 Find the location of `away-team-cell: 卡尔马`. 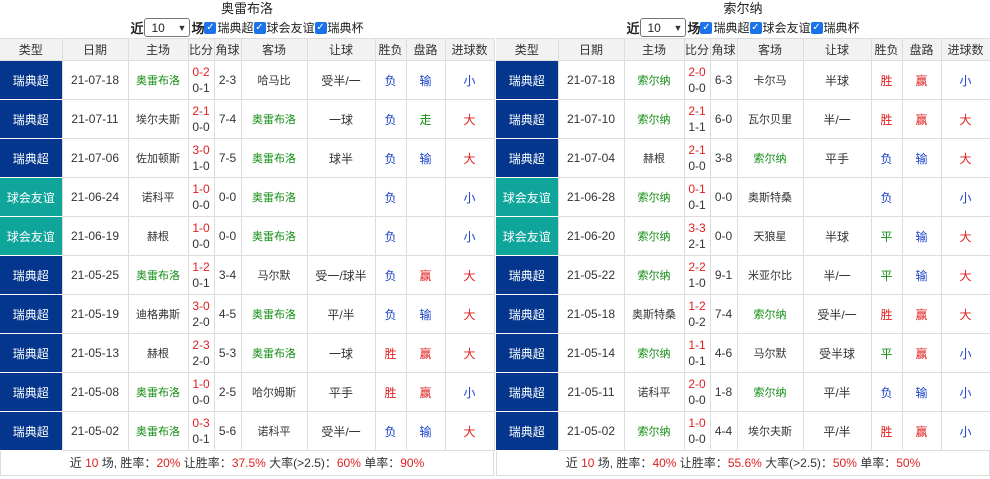

away-team-cell: 卡尔马 is located at coordinates (770, 80).